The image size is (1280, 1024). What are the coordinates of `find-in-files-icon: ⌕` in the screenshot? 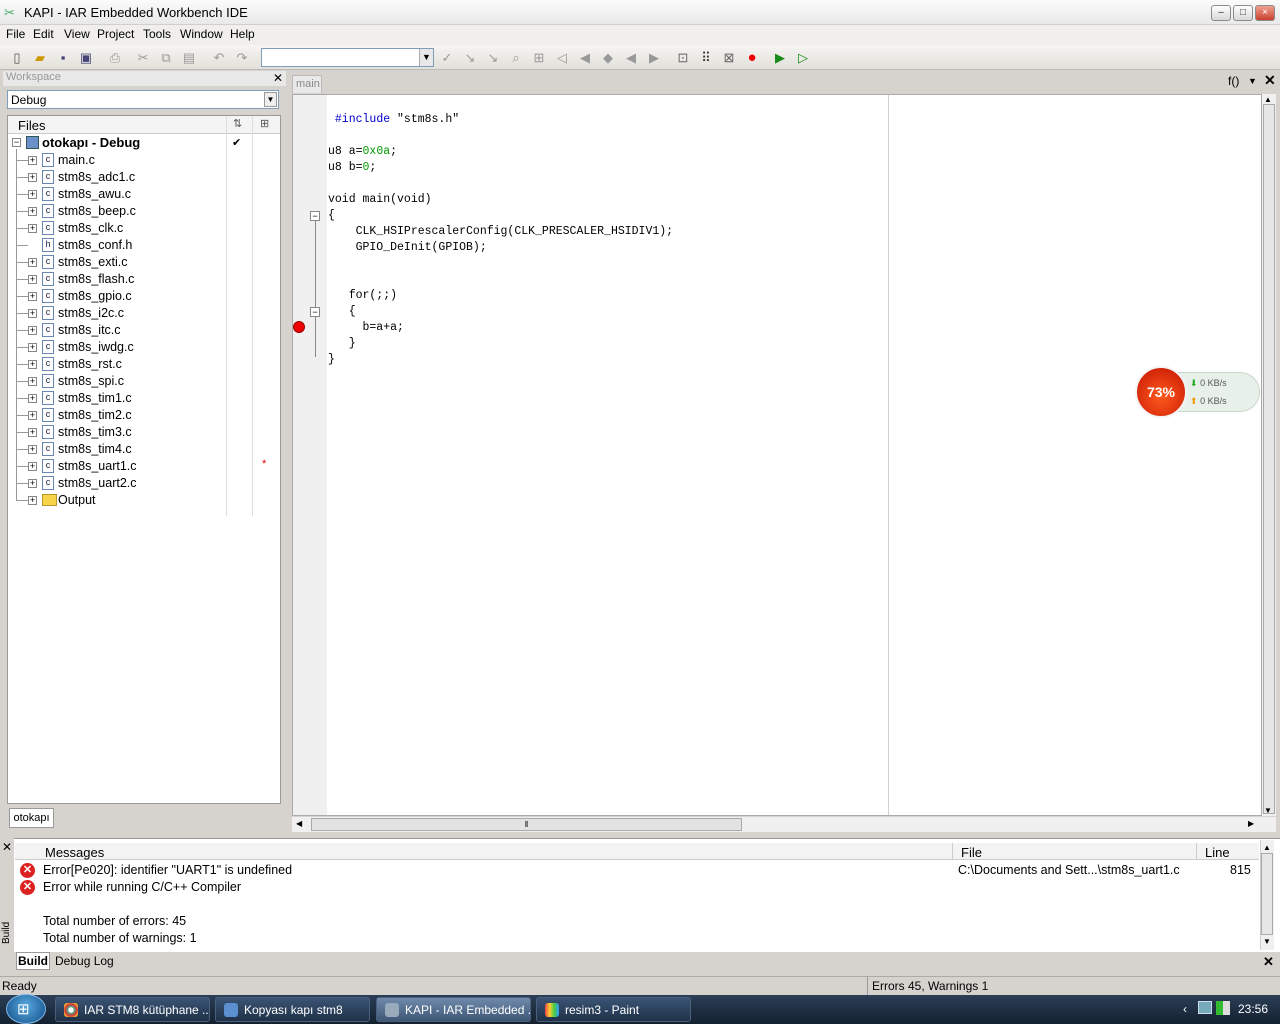 It's located at (516, 58).